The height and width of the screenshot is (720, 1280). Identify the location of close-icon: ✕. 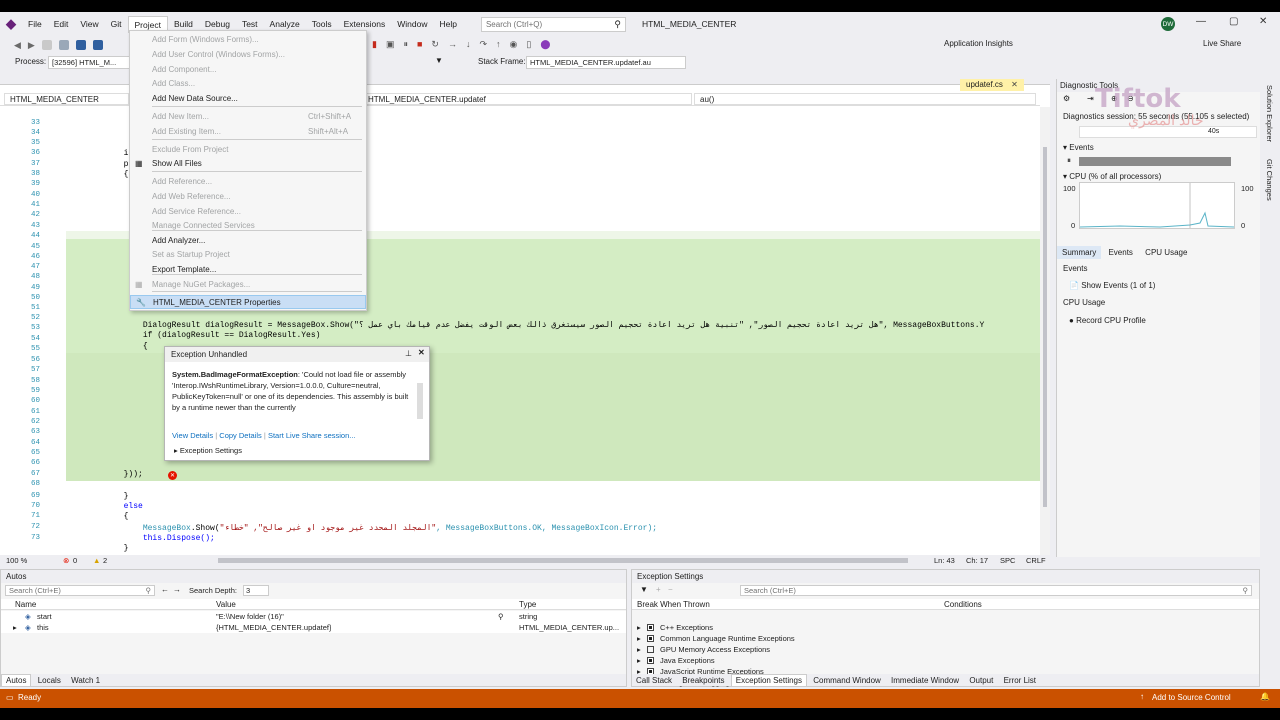
(1263, 21).